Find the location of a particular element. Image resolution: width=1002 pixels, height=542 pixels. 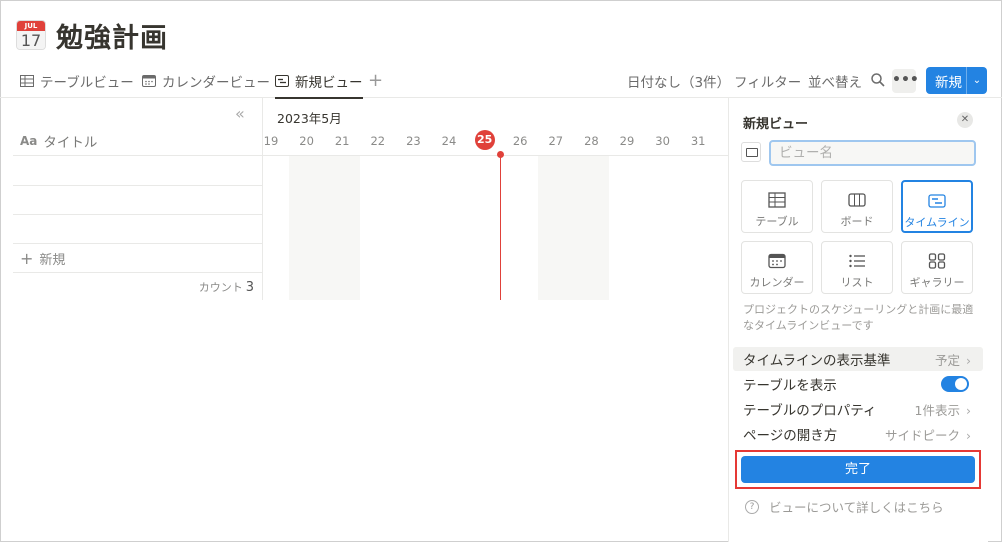

timeline-day: 30 is located at coordinates (662, 141).